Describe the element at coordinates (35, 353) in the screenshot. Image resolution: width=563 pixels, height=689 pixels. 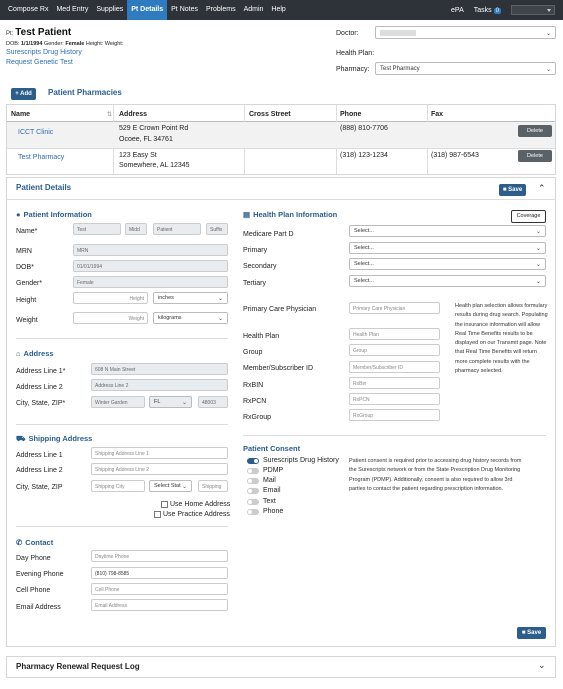
I see `address-title: ⌂ Address` at that location.